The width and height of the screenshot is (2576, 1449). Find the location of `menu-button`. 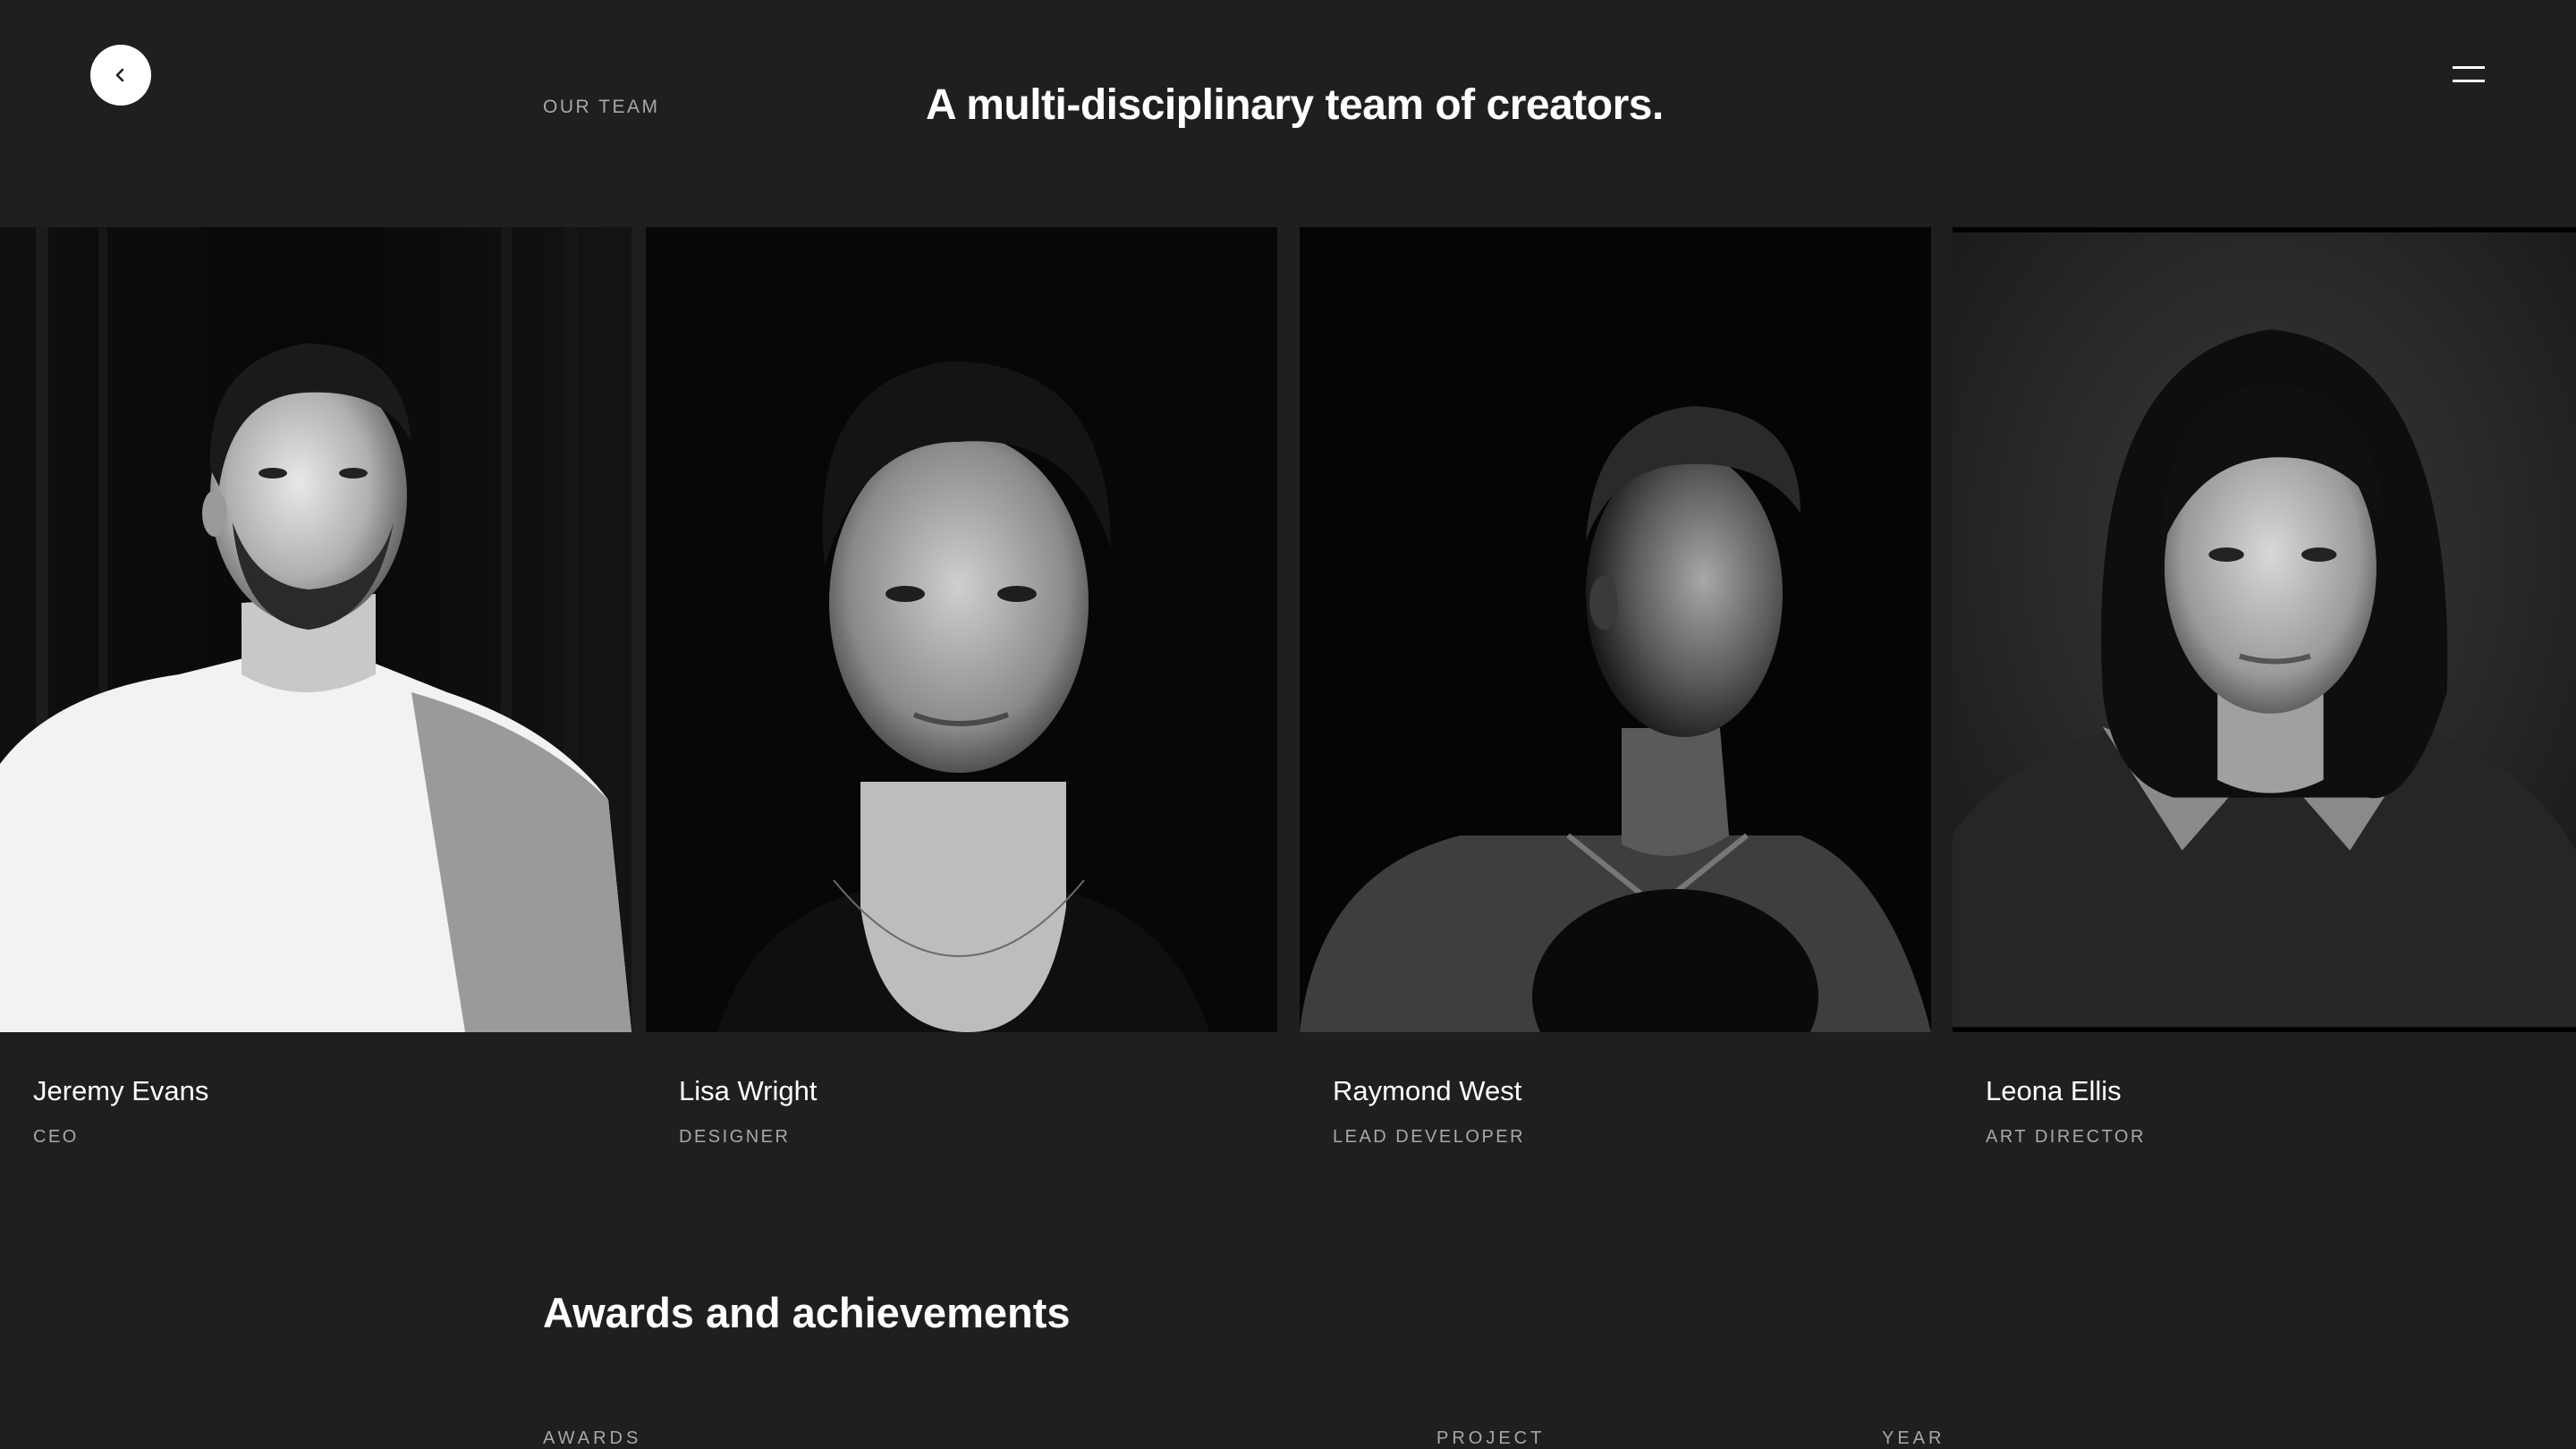

menu-button is located at coordinates (2469, 75).